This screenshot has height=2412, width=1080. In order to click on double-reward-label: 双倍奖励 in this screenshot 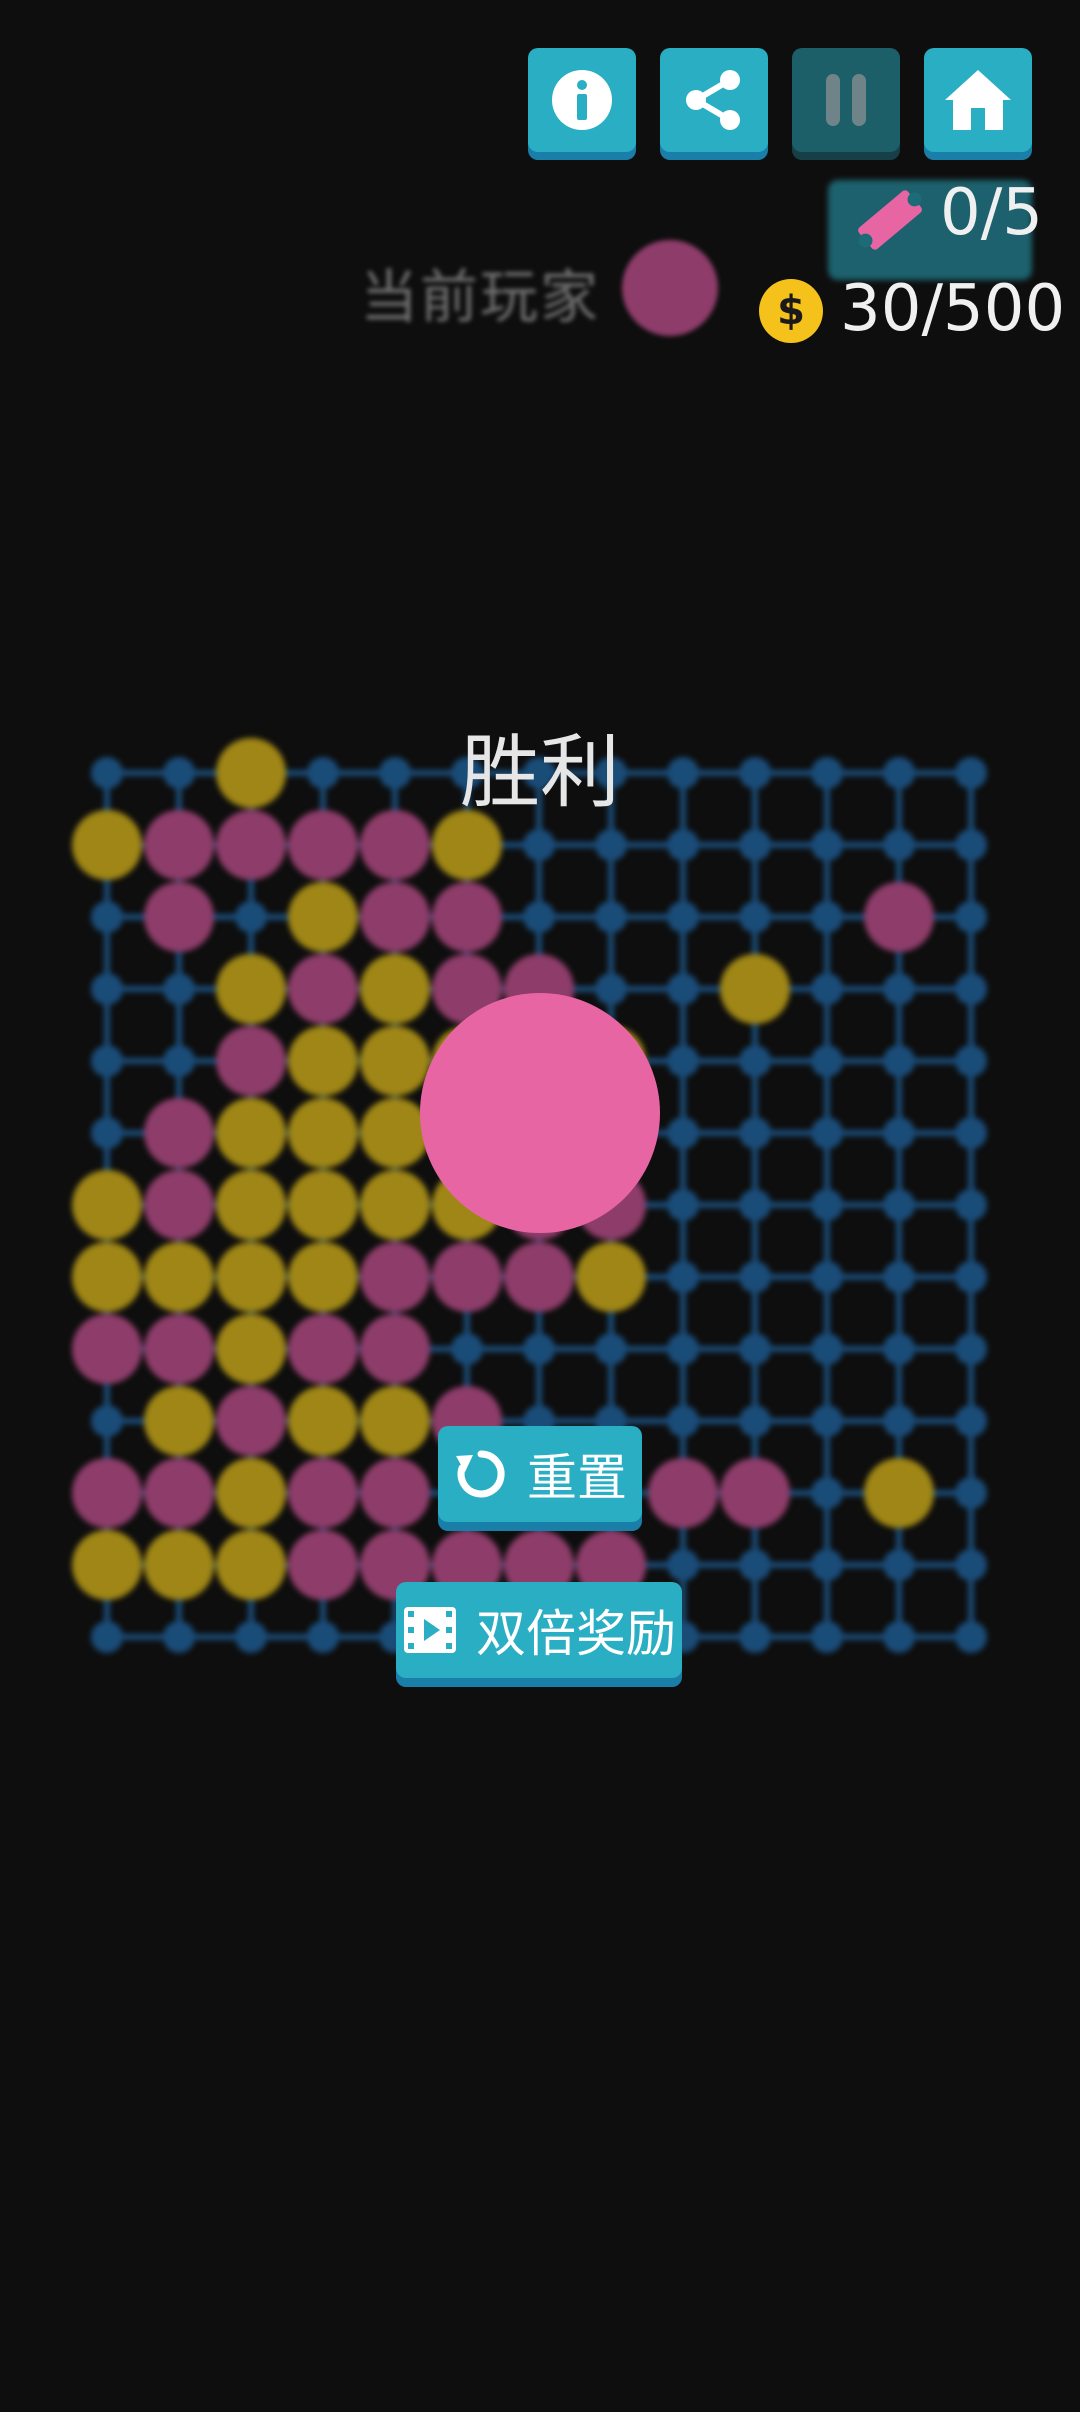, I will do `click(576, 1634)`.